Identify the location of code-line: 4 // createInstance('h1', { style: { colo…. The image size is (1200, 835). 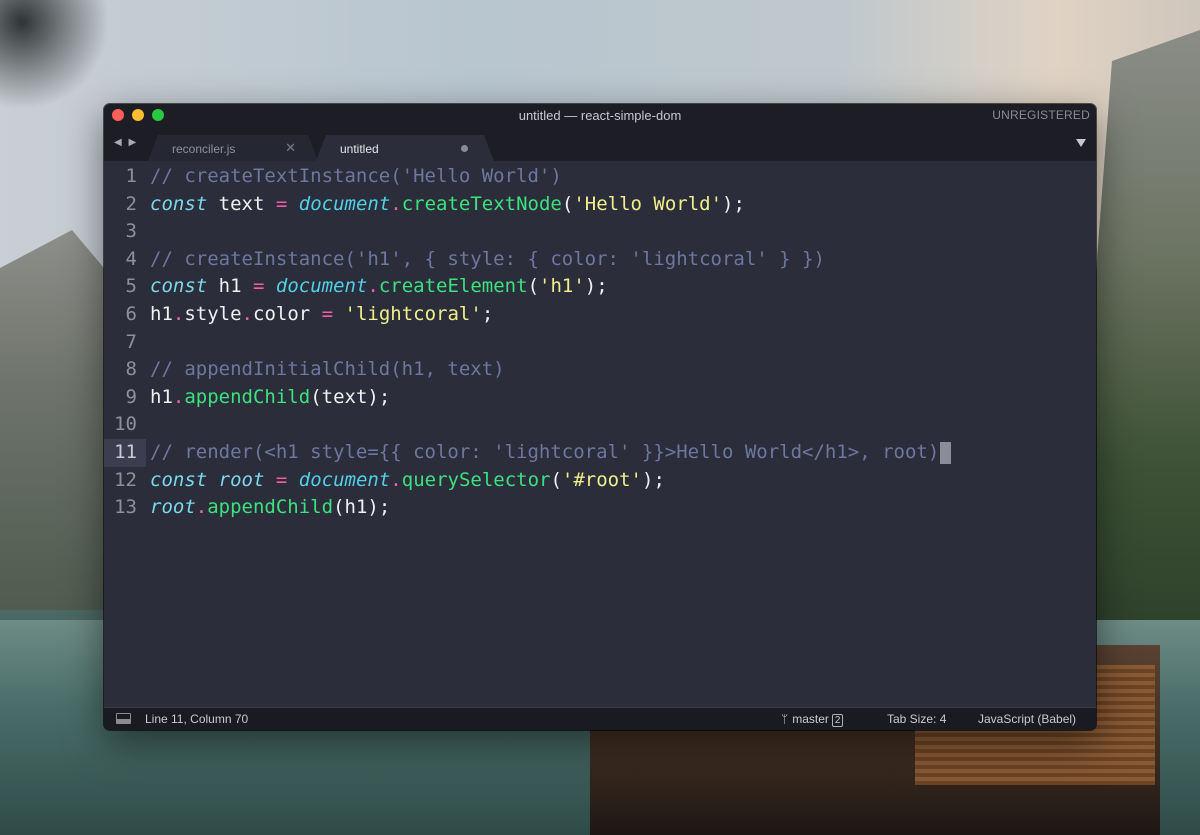
(600, 260).